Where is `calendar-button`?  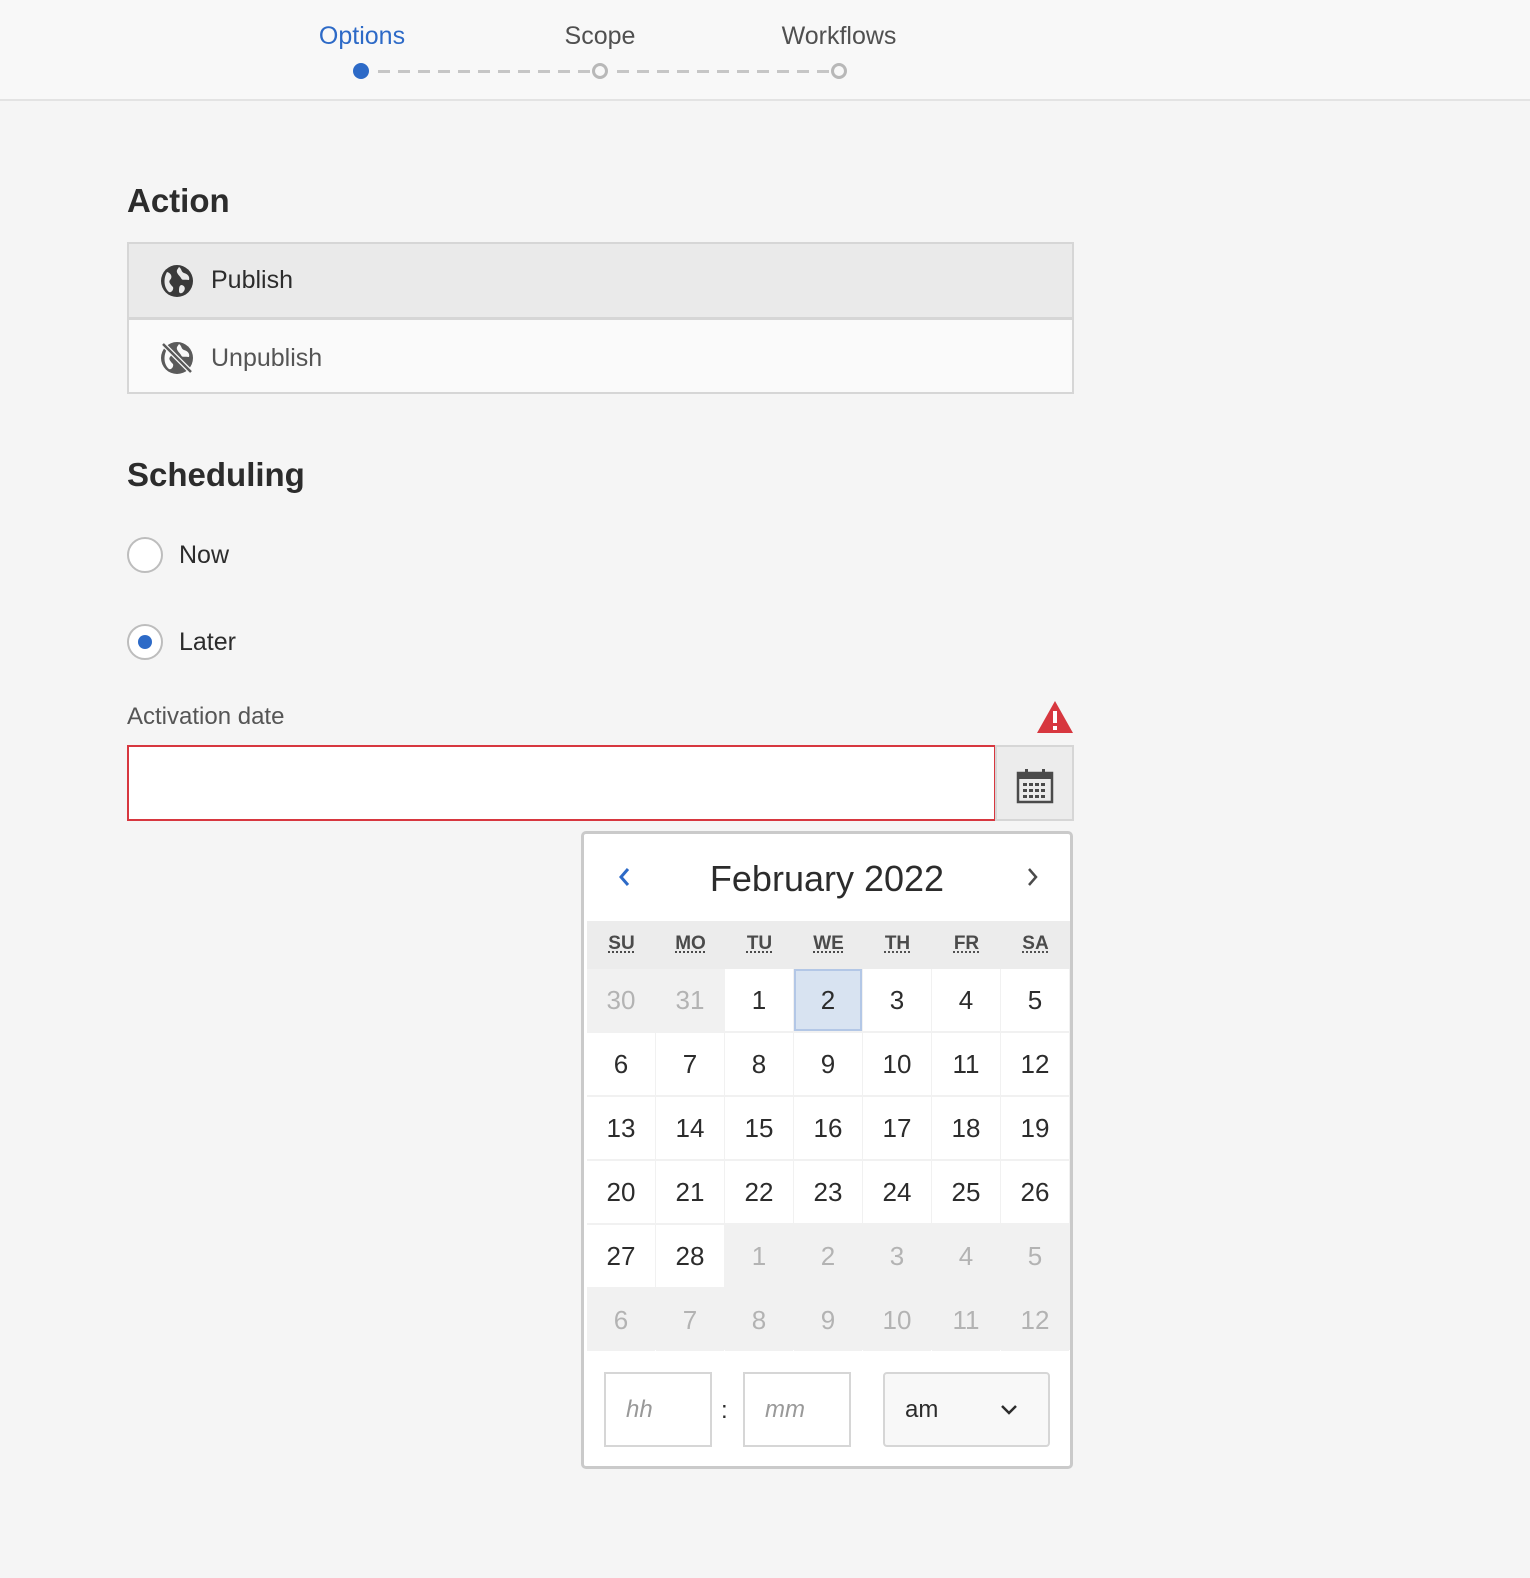
calendar-button is located at coordinates (1034, 783).